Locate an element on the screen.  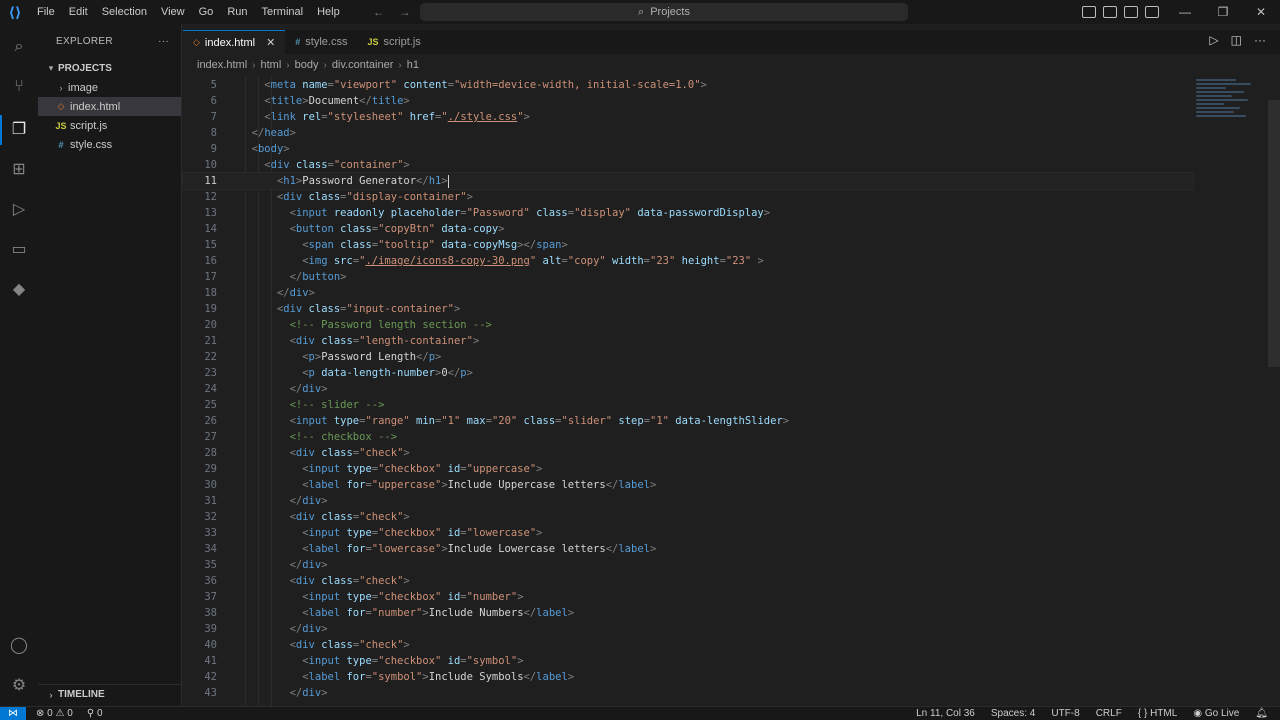
python-icon: ◆ is located at coordinates (19, 289).